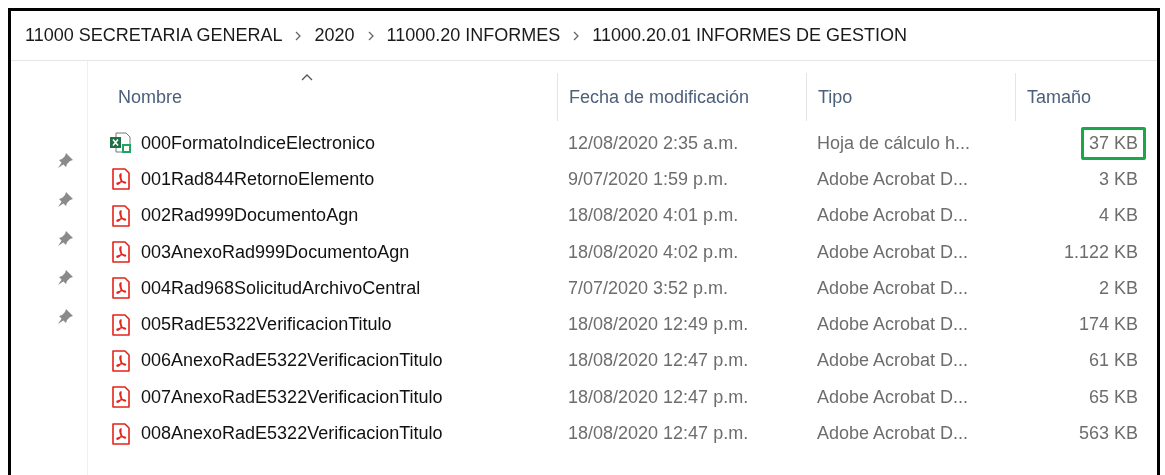 The height and width of the screenshot is (475, 1165). I want to click on modified-date: 9/07/2020 1:59 p.m., so click(648, 178).